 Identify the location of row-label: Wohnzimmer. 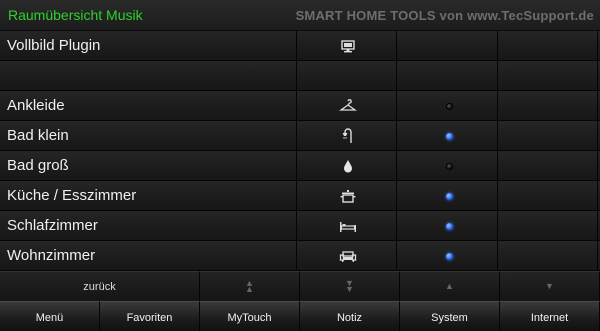
(51, 255).